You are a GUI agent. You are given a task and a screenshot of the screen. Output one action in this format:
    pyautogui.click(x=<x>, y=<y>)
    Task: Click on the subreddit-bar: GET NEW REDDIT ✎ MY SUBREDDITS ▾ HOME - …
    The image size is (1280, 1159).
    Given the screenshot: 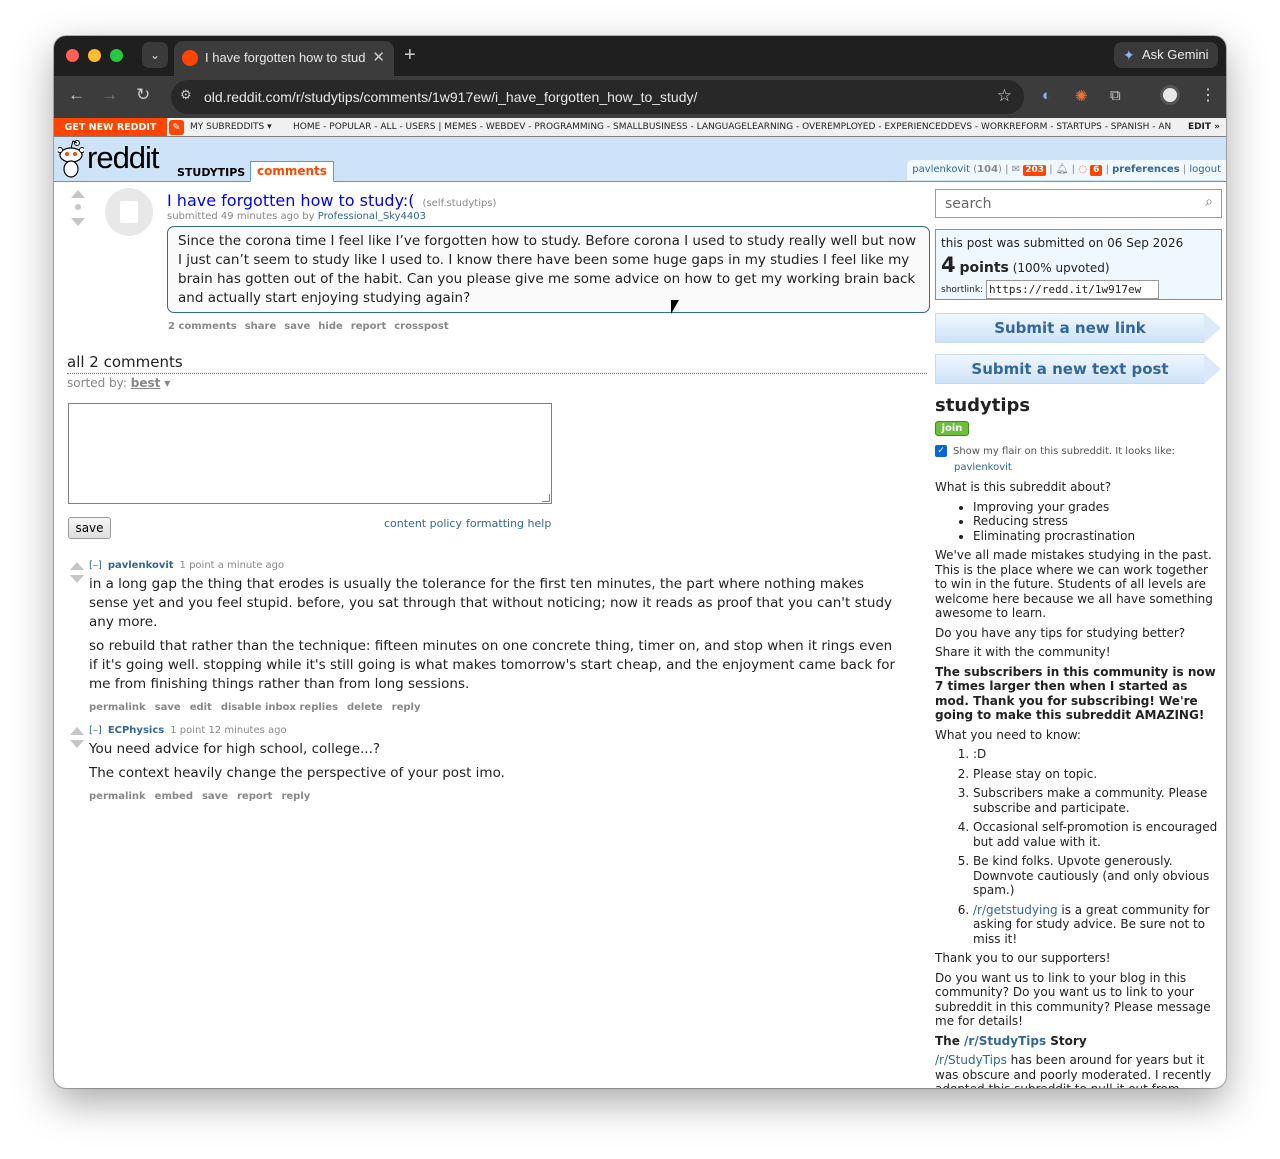 What is the action you would take?
    pyautogui.click(x=640, y=127)
    